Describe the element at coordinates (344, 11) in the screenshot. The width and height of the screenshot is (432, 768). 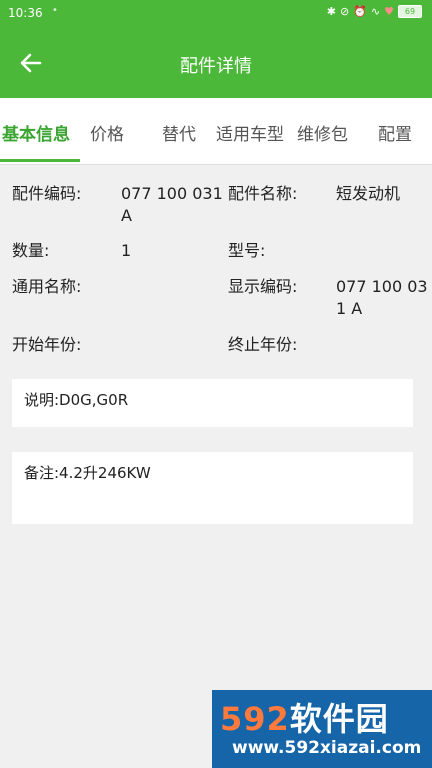
I see `mute-icon: ⊘` at that location.